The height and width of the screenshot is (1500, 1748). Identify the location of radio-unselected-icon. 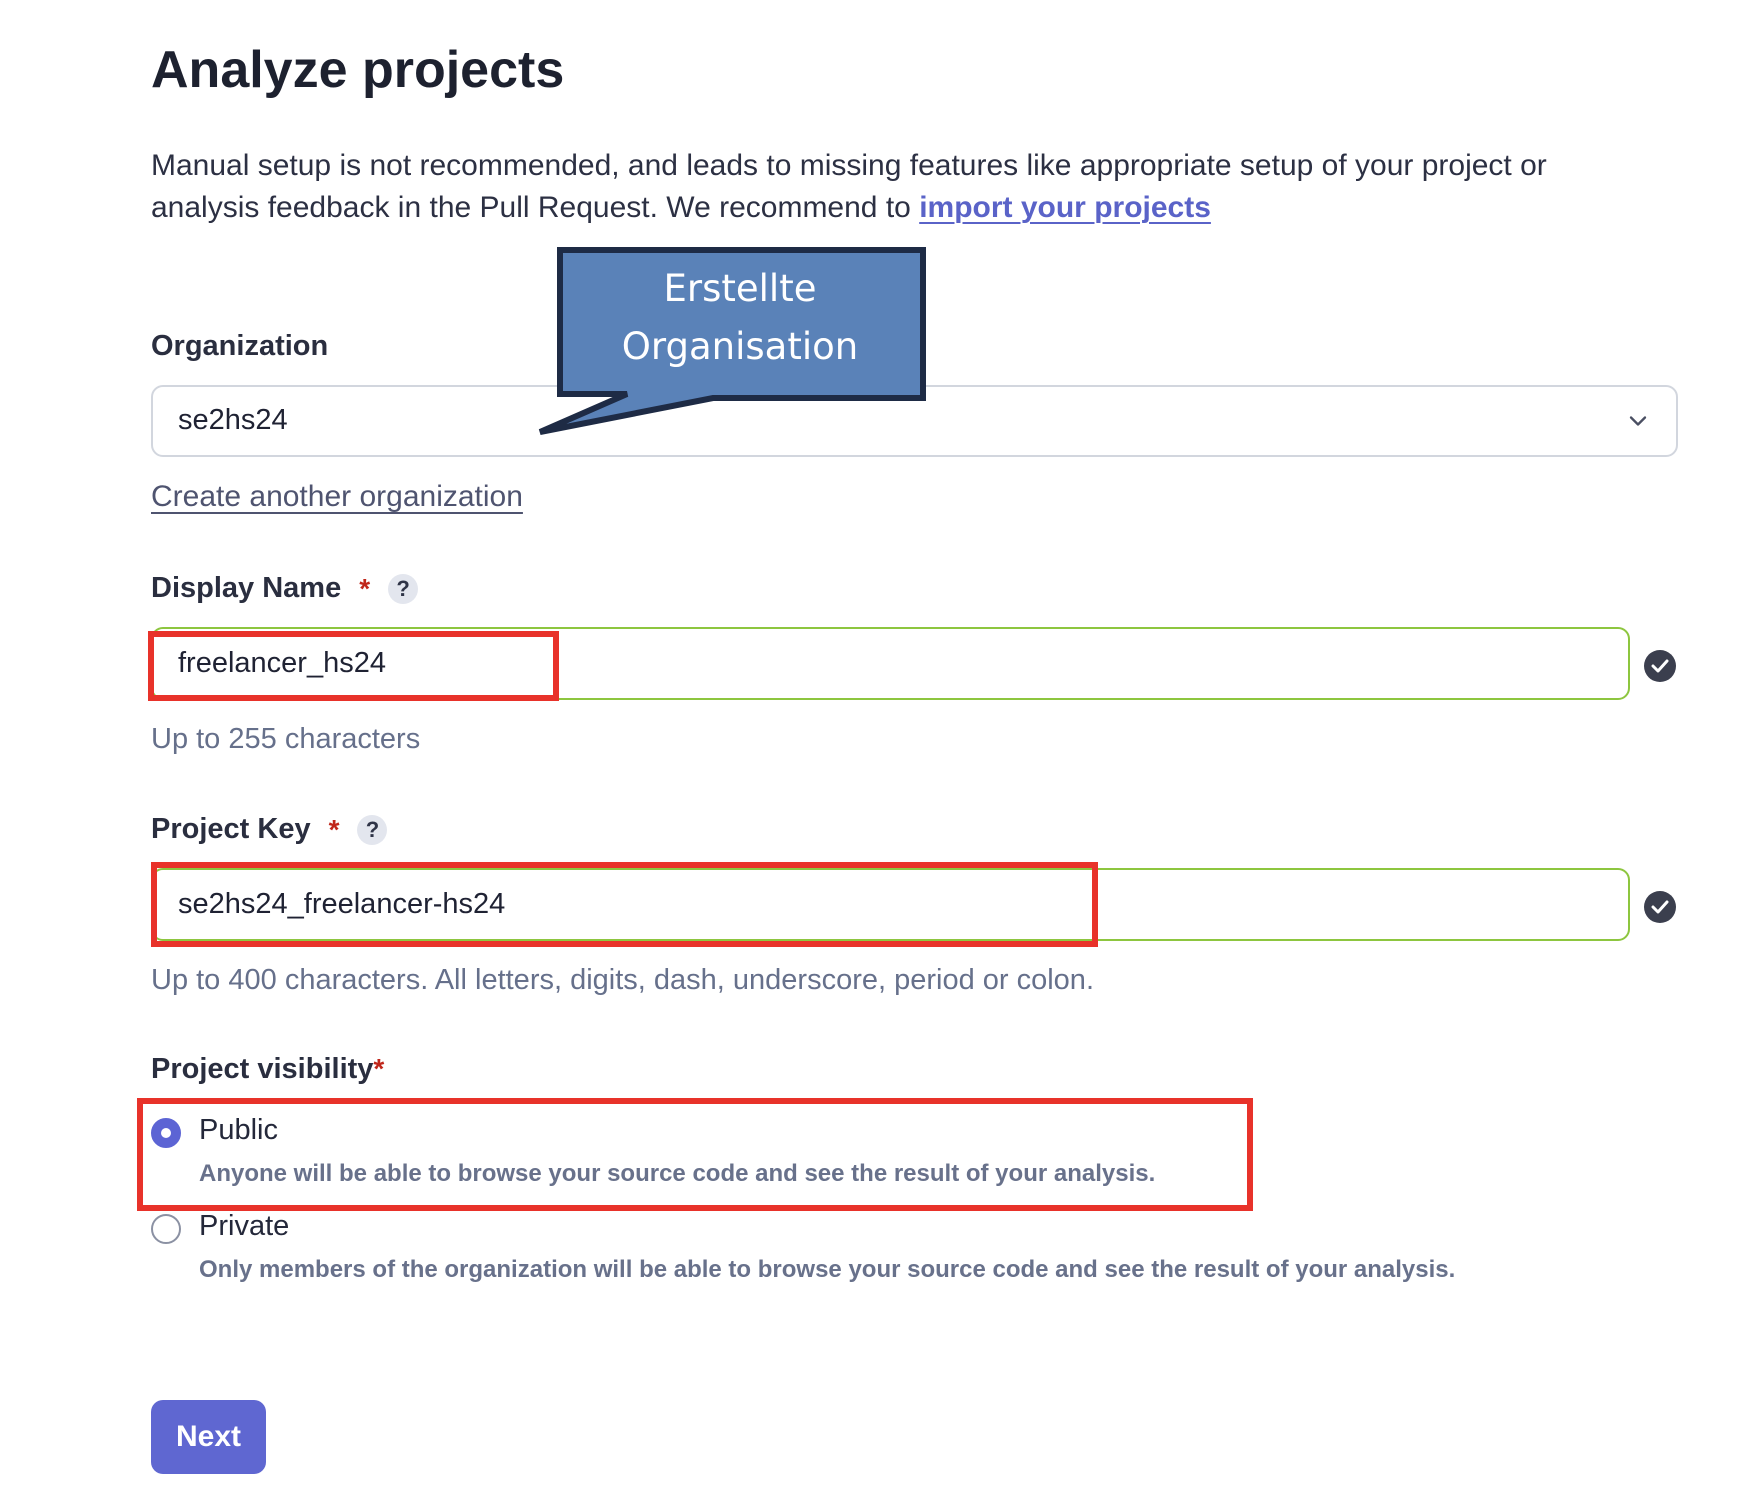
(166, 1229).